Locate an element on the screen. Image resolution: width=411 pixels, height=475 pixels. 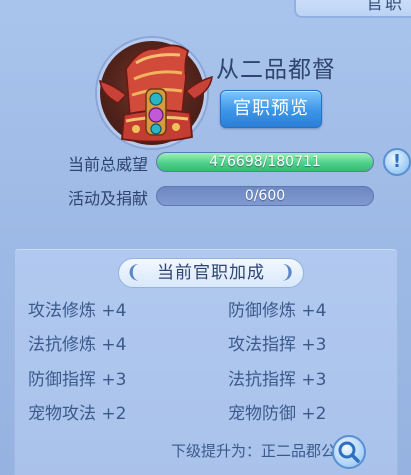
rank-title: 从二品都督 is located at coordinates (276, 70).